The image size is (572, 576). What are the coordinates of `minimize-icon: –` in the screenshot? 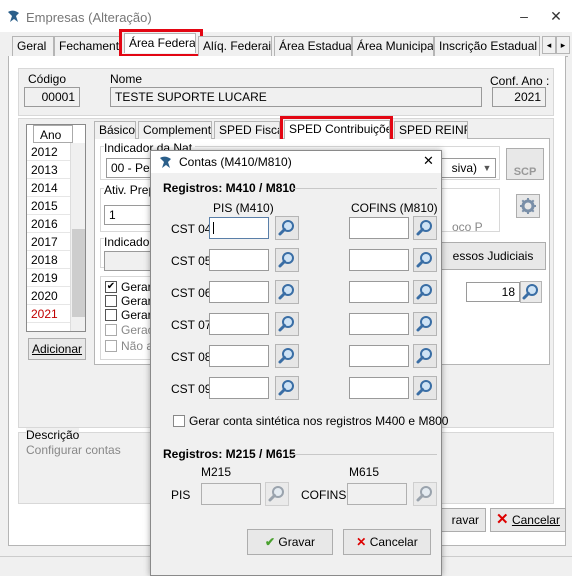 It's located at (524, 17).